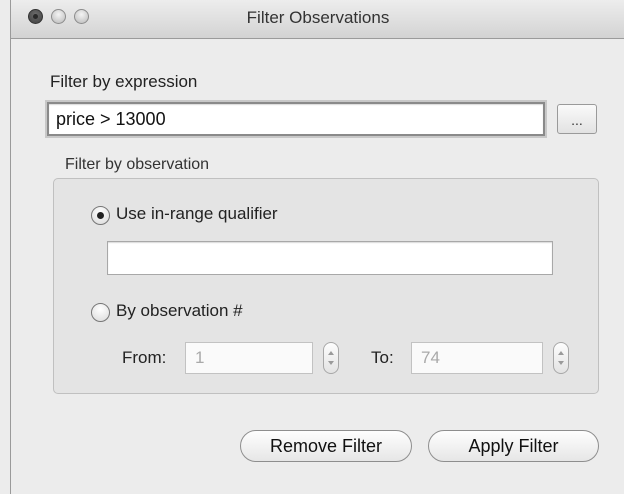 Image resolution: width=624 pixels, height=494 pixels. What do you see at coordinates (197, 214) in the screenshot?
I see `in-range-label: Use in-range qualifier` at bounding box center [197, 214].